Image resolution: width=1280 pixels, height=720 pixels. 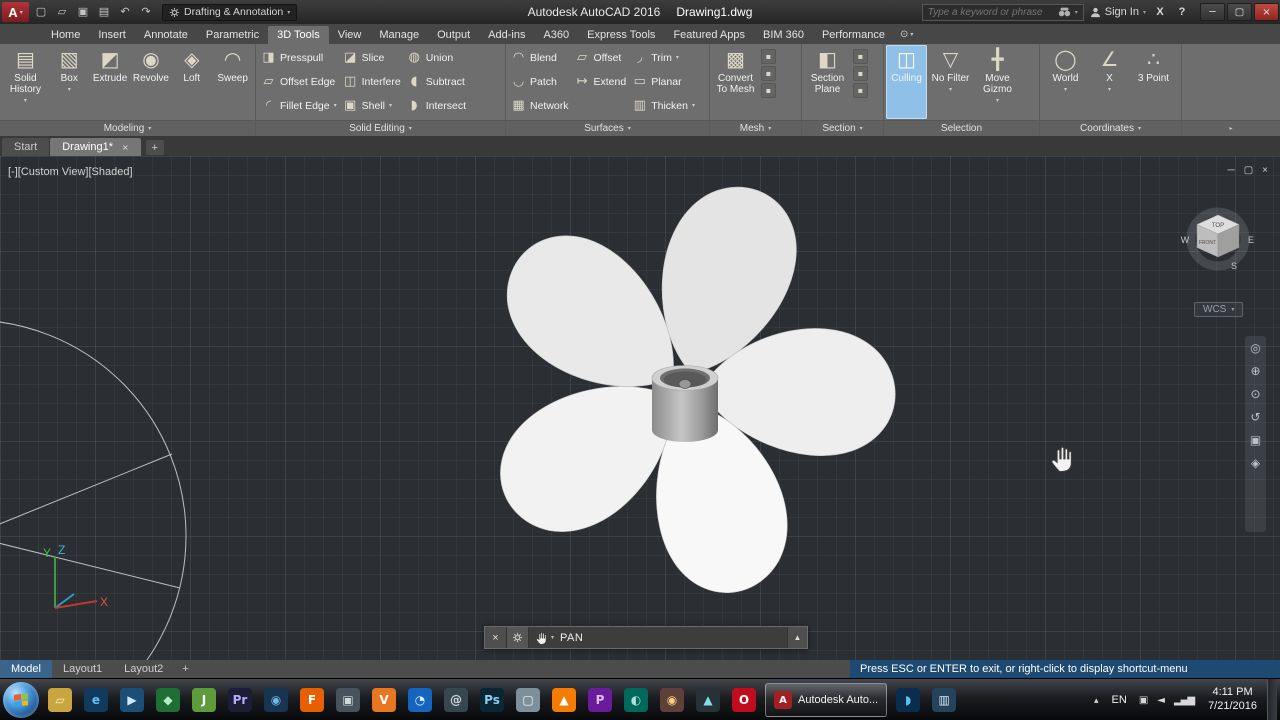 I want to click on language-indicator: EN, so click(x=1119, y=700).